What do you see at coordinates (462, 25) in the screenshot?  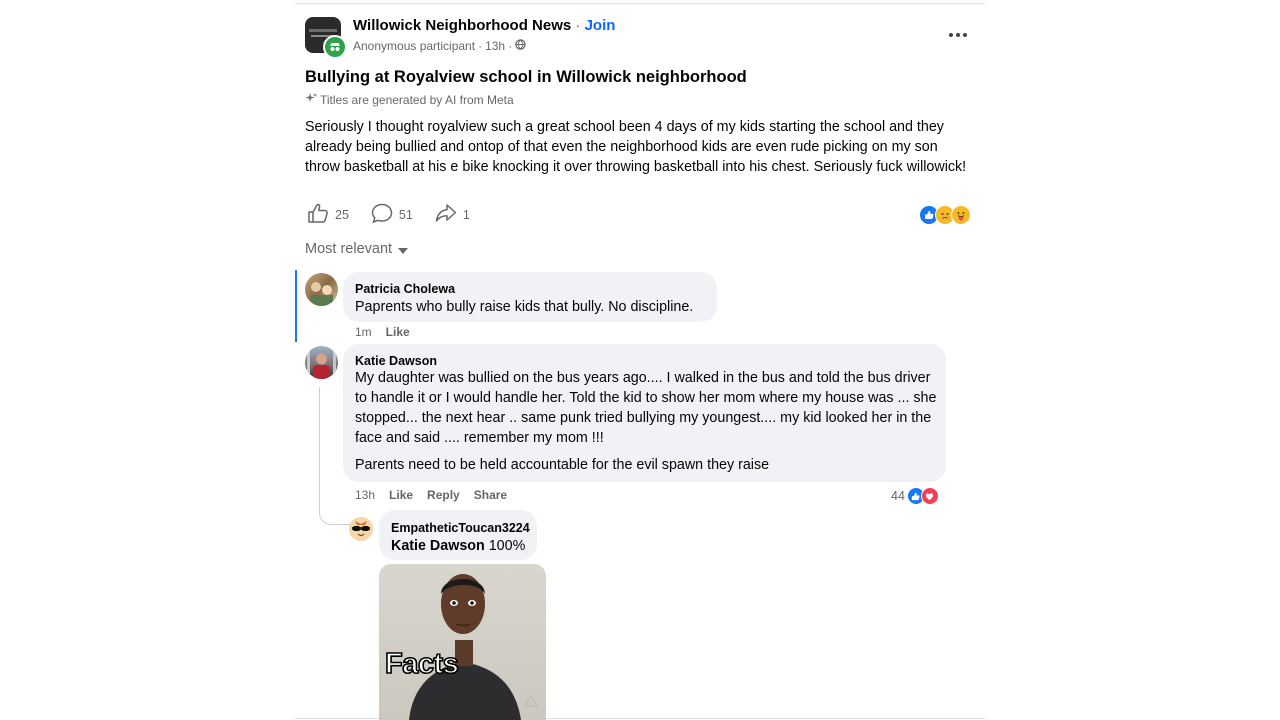 I see `group-name-link: Willowick Neighborhood News` at bounding box center [462, 25].